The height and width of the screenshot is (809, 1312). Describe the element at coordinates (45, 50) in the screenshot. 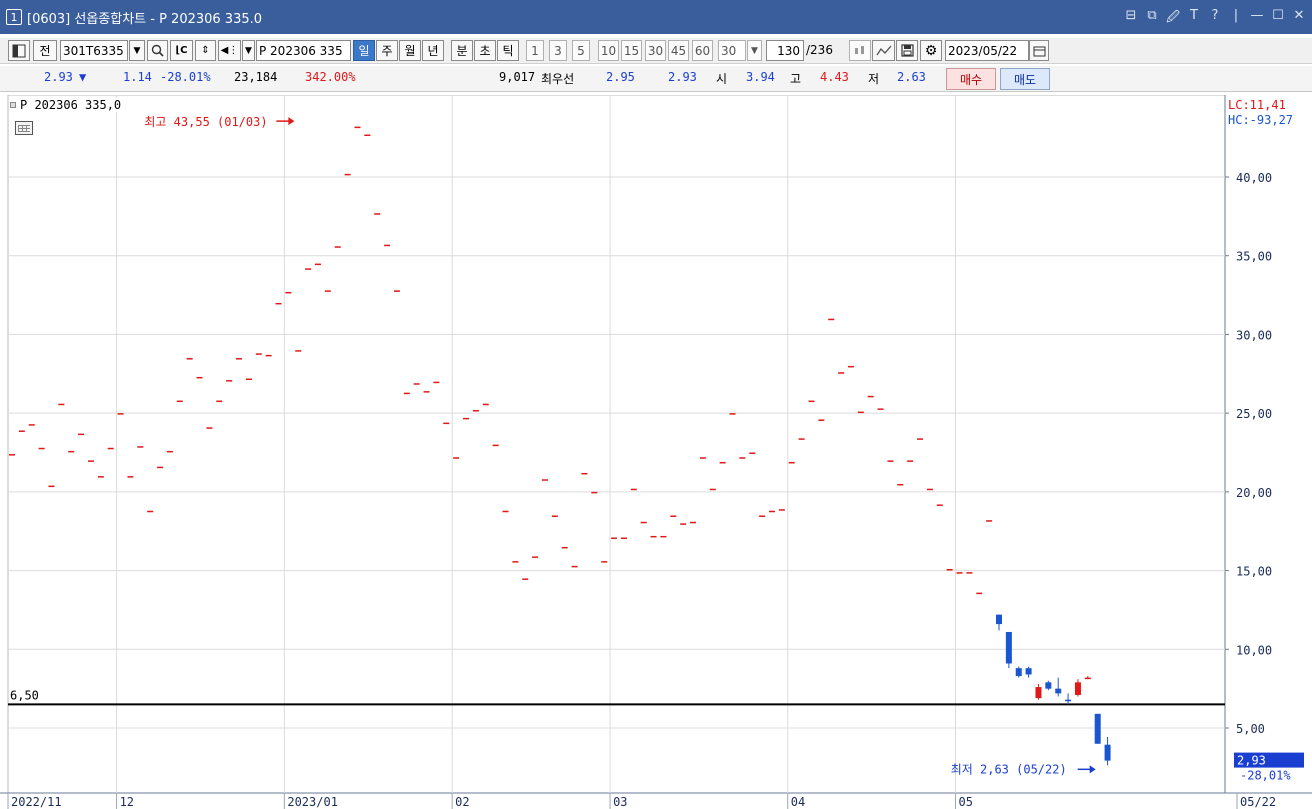

I see `prev-button: 전` at that location.